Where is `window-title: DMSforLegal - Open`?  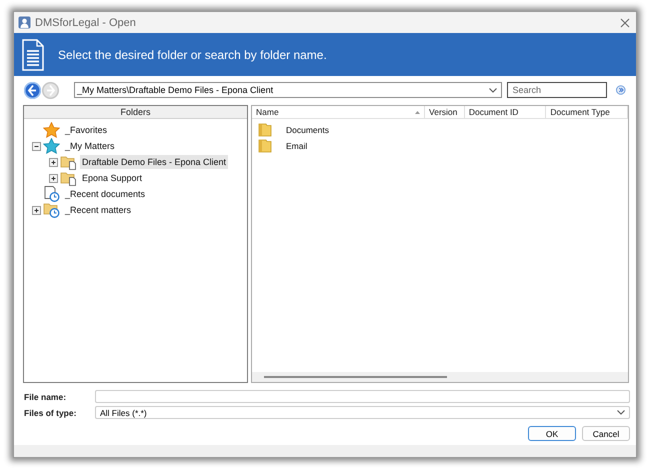 window-title: DMSforLegal - Open is located at coordinates (86, 22).